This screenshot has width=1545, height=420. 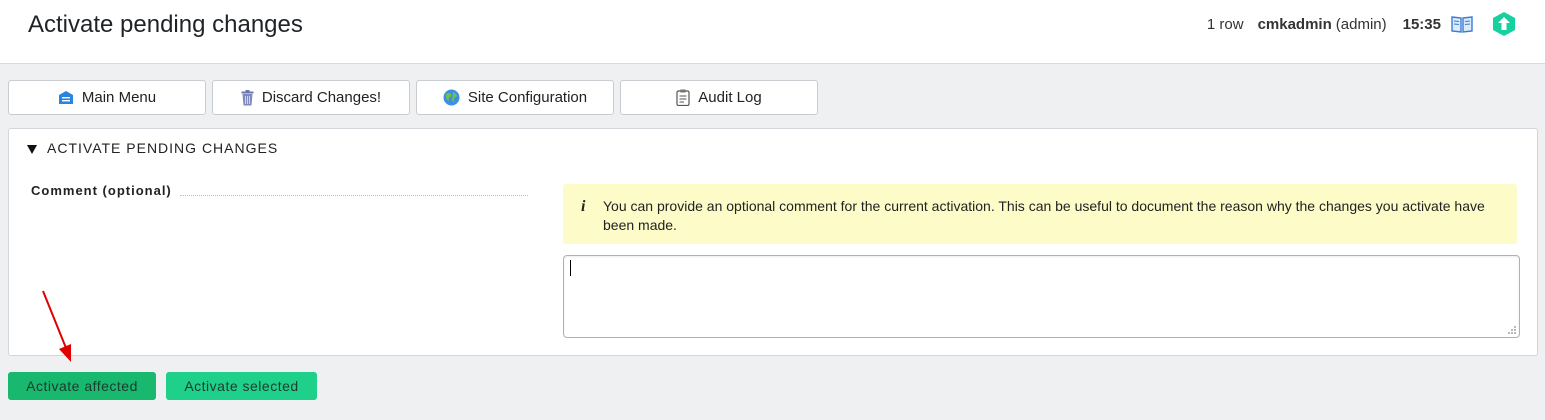 I want to click on clipboard-icon, so click(x=683, y=97).